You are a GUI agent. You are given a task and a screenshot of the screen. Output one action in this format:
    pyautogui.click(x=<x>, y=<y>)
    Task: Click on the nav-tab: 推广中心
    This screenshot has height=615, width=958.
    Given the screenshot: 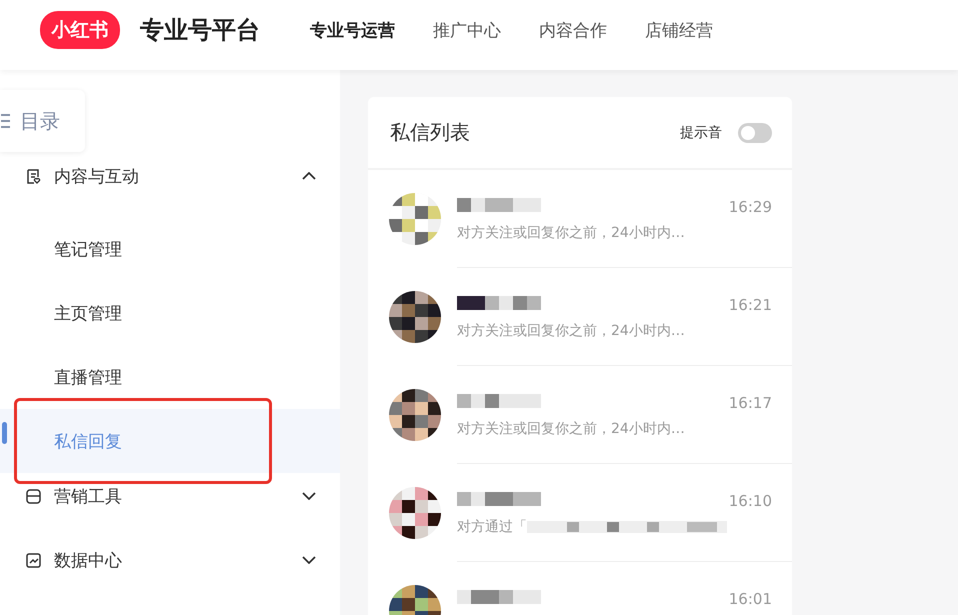 What is the action you would take?
    pyautogui.click(x=467, y=30)
    